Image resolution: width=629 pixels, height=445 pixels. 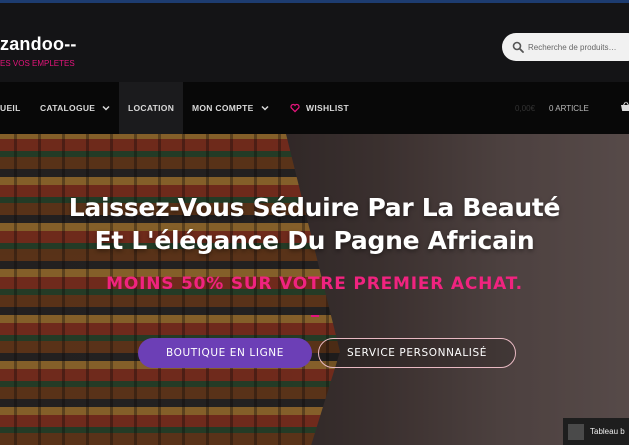 What do you see at coordinates (223, 108) in the screenshot?
I see `nav-item-label: MON COMPTE` at bounding box center [223, 108].